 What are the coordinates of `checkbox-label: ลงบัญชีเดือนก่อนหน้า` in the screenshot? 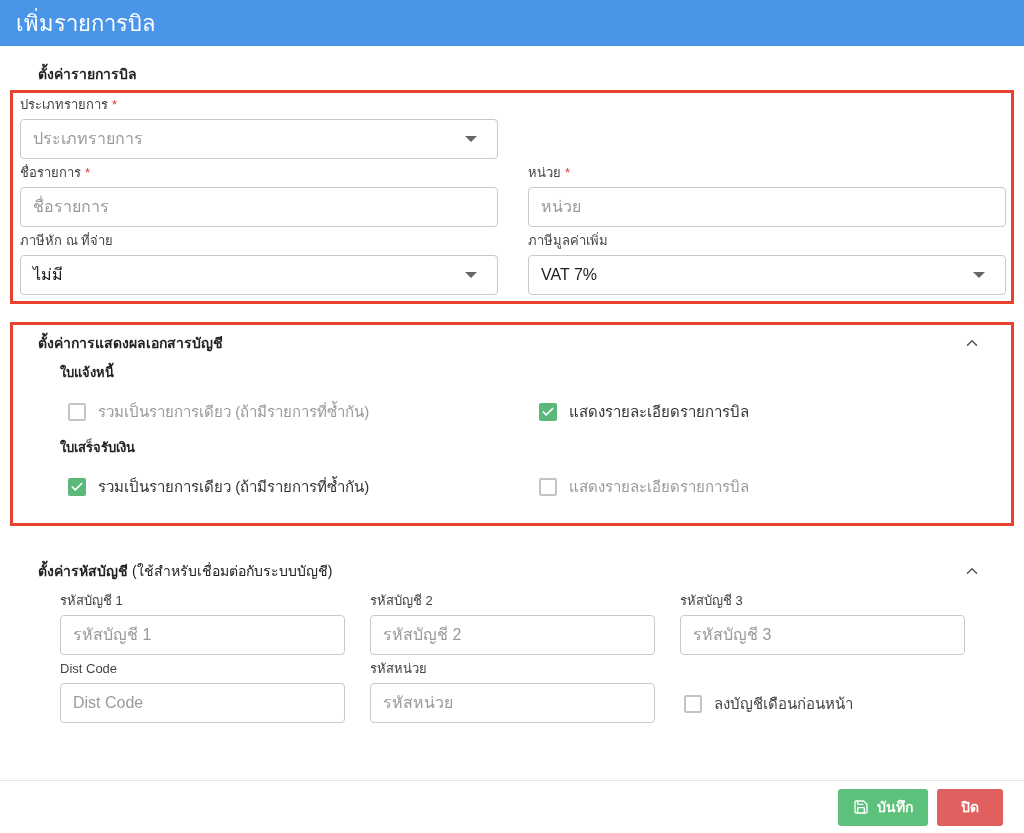 It's located at (783, 703).